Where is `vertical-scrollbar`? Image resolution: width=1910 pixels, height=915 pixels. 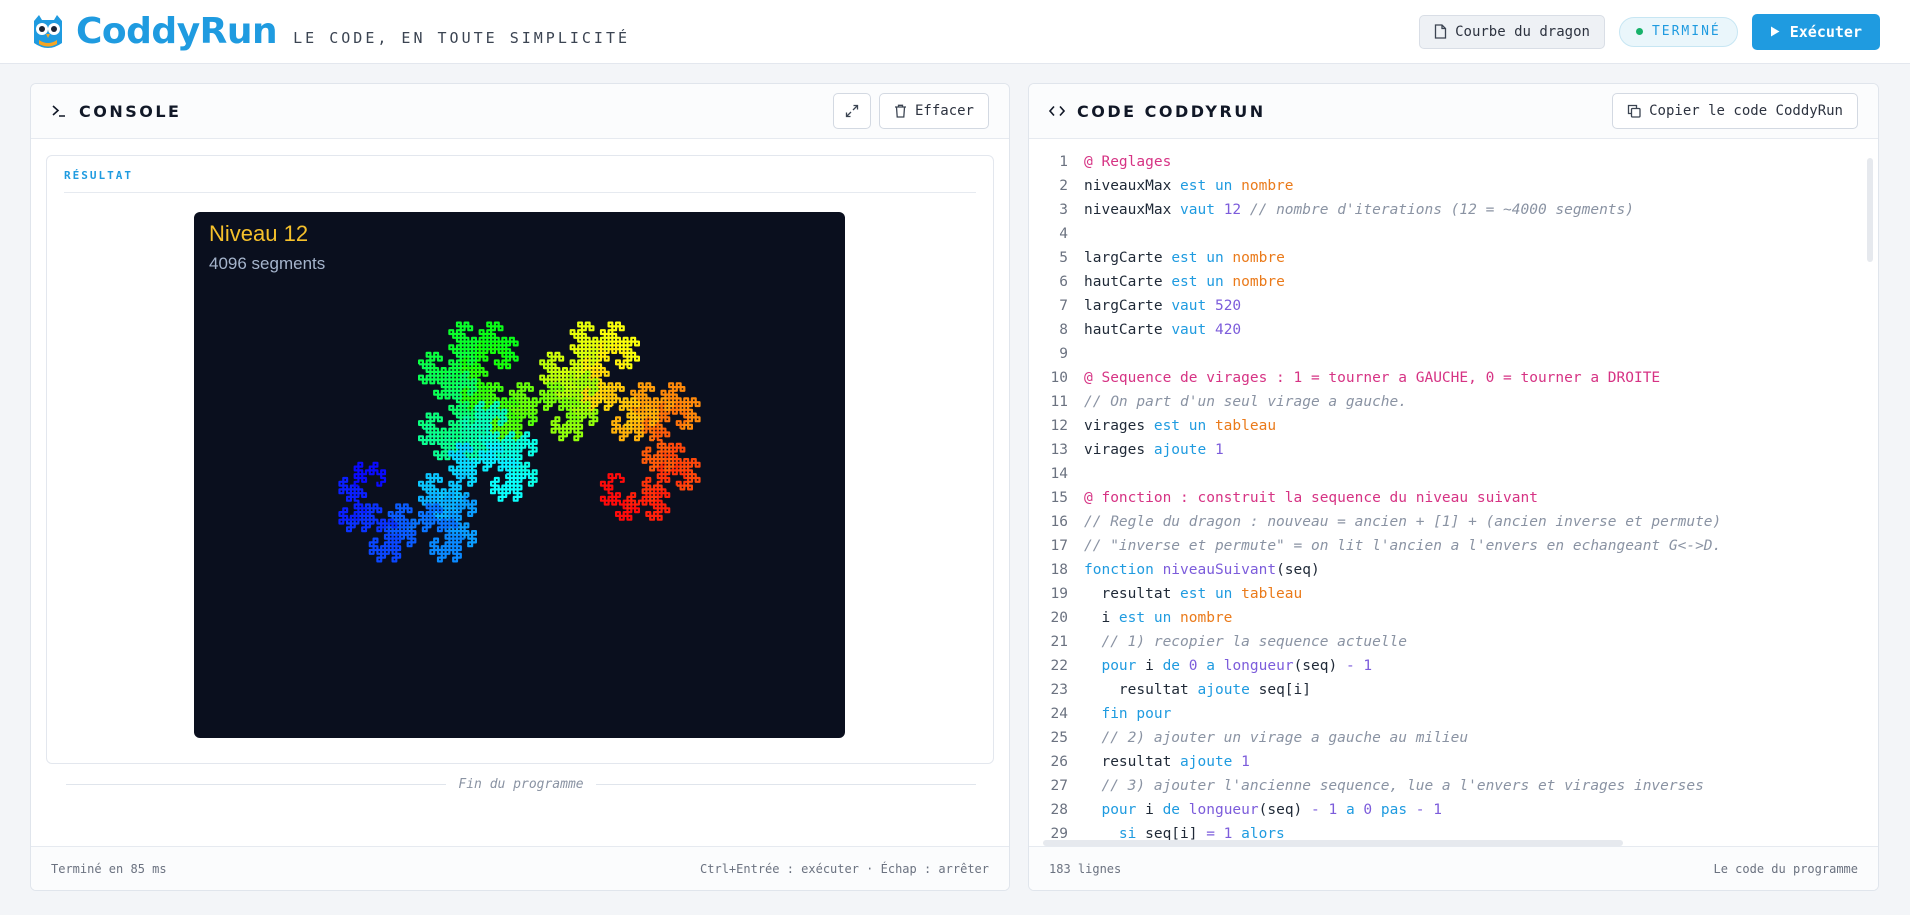
vertical-scrollbar is located at coordinates (1870, 210).